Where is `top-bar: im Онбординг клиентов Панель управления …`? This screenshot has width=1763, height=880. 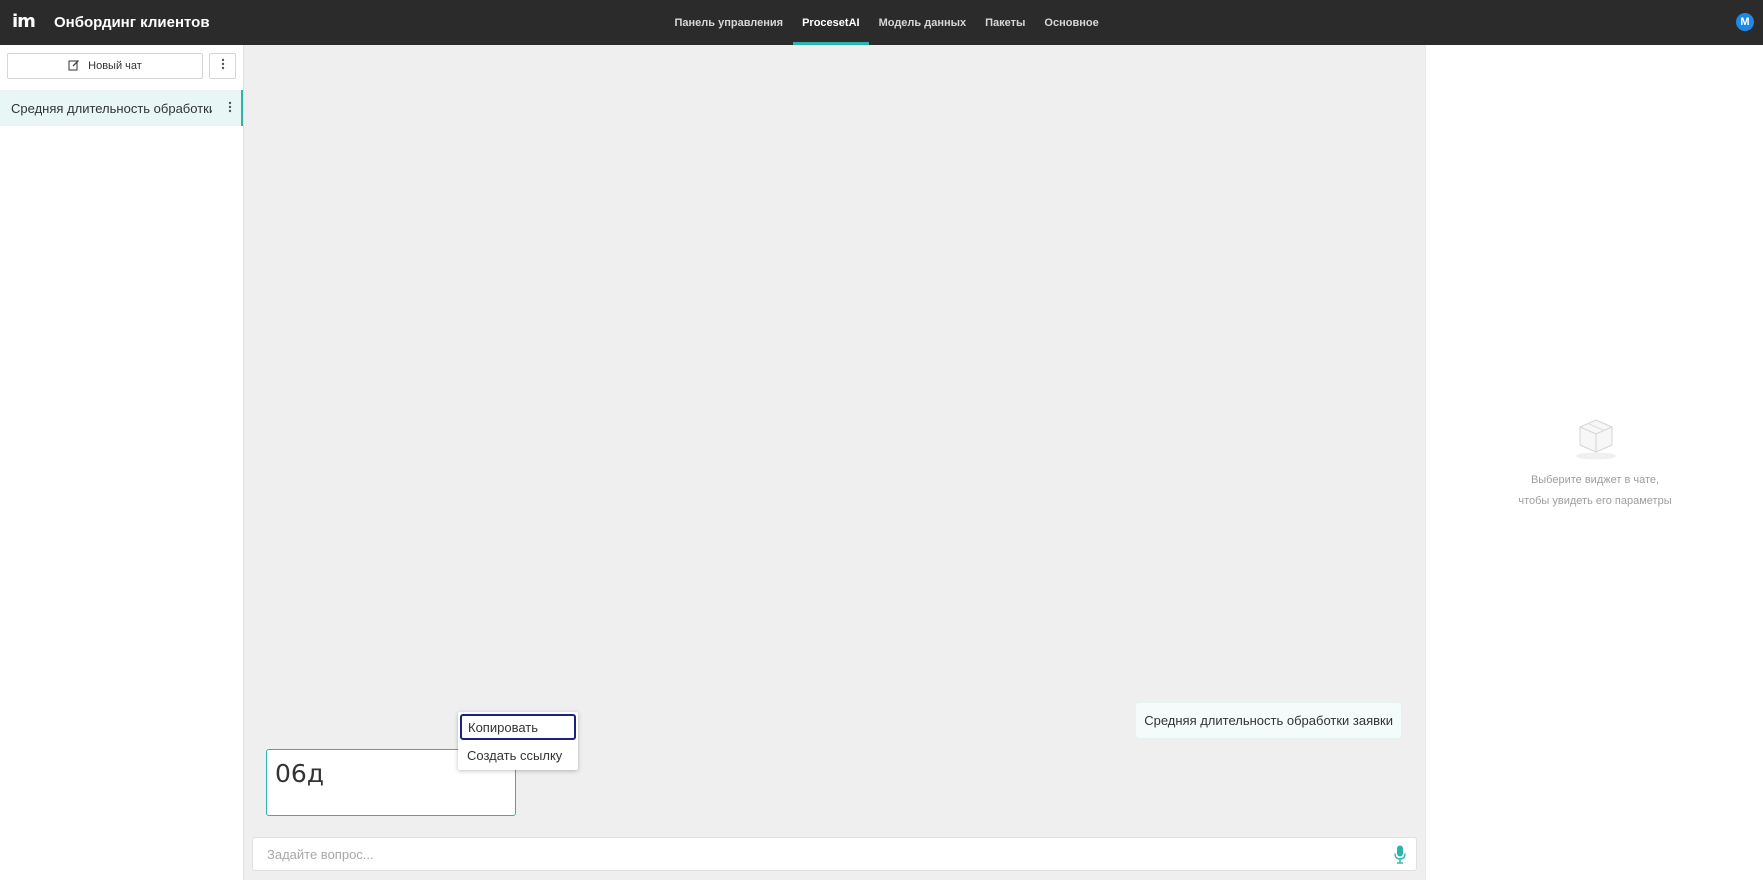
top-bar: im Онбординг клиентов Панель управления … is located at coordinates (881, 22).